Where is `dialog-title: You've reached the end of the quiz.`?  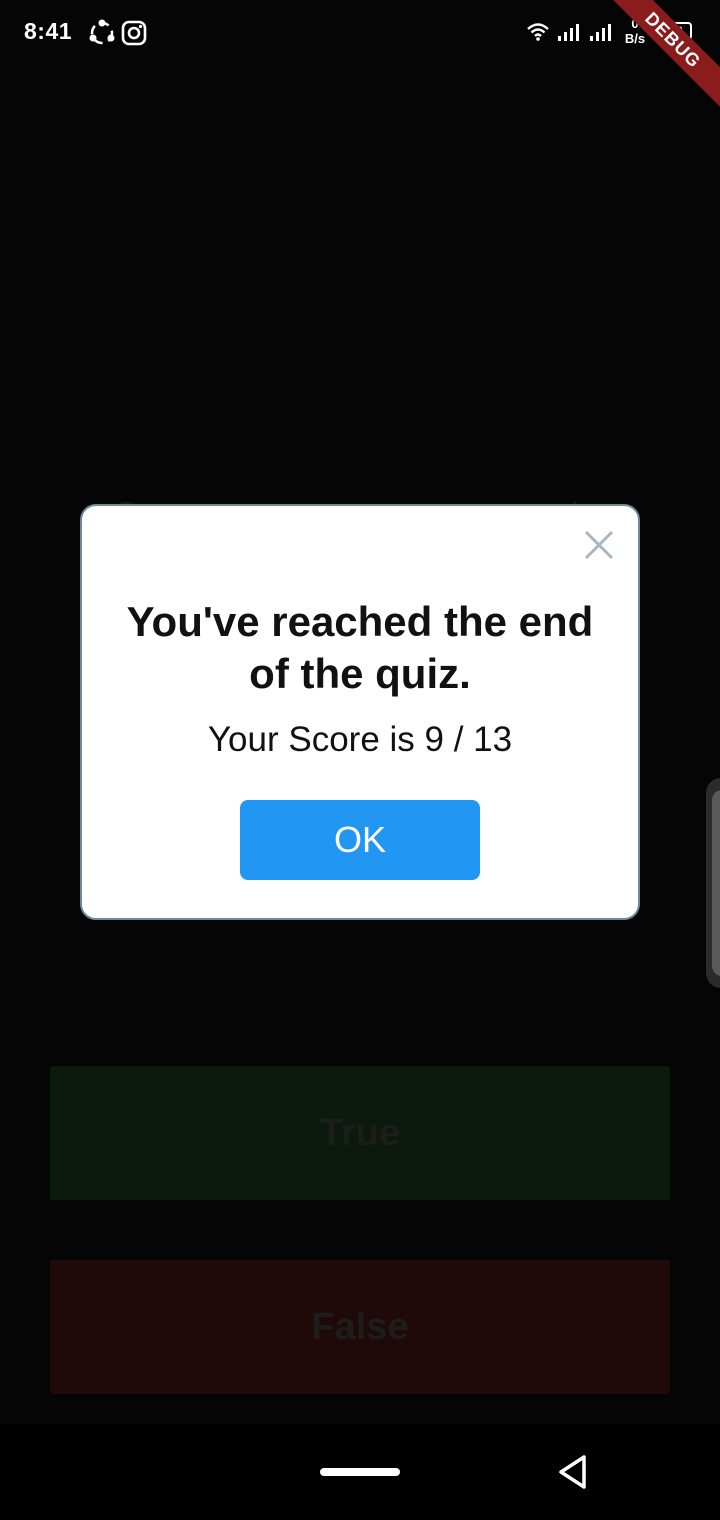
dialog-title: You've reached the end of the quiz. is located at coordinates (360, 647).